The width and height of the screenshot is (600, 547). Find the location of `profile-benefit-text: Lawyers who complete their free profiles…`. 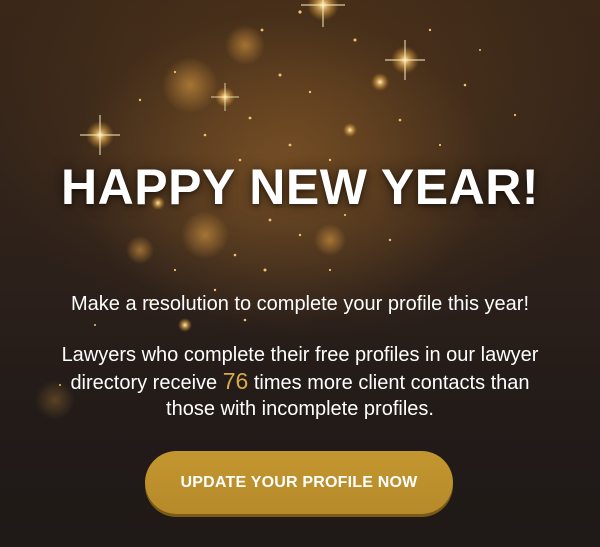

profile-benefit-text: Lawyers who complete their free profiles… is located at coordinates (300, 382).